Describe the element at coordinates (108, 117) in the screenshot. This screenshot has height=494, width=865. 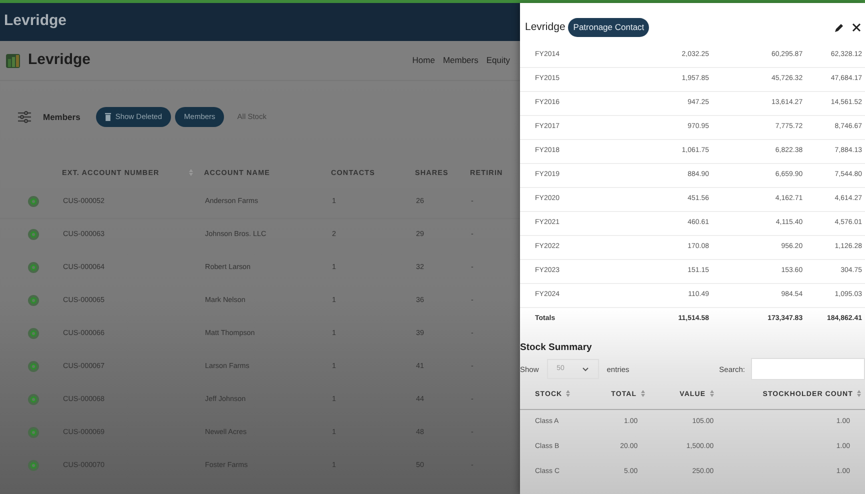
I see `trash-icon` at that location.